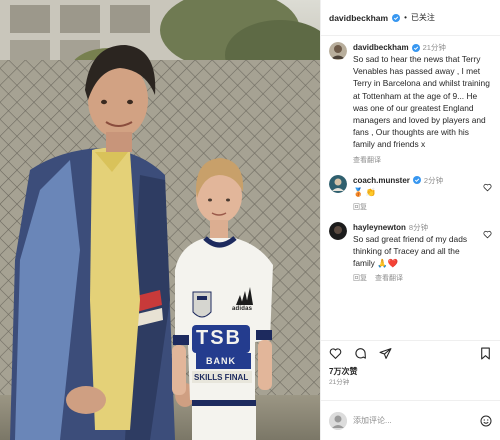  What do you see at coordinates (415, 278) in the screenshot?
I see `comment-actions: 回复 查看翻译` at bounding box center [415, 278].